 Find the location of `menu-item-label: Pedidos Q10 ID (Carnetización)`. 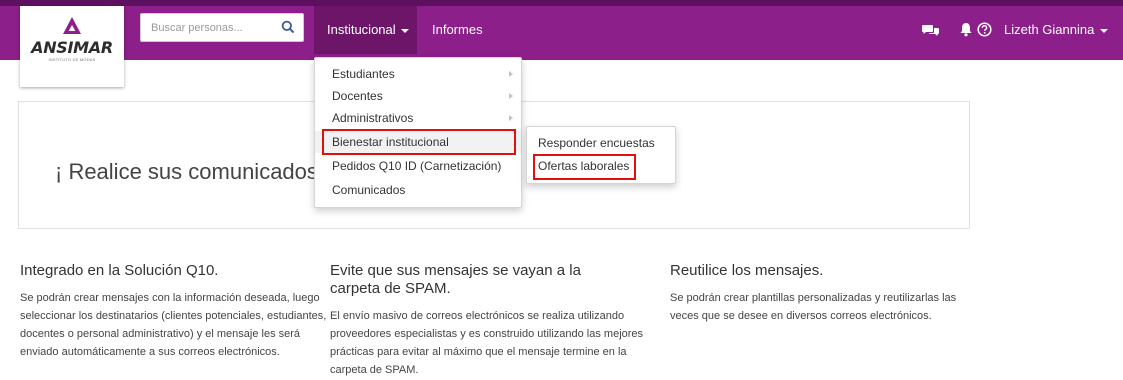

menu-item-label: Pedidos Q10 ID (Carnetización) is located at coordinates (417, 166).